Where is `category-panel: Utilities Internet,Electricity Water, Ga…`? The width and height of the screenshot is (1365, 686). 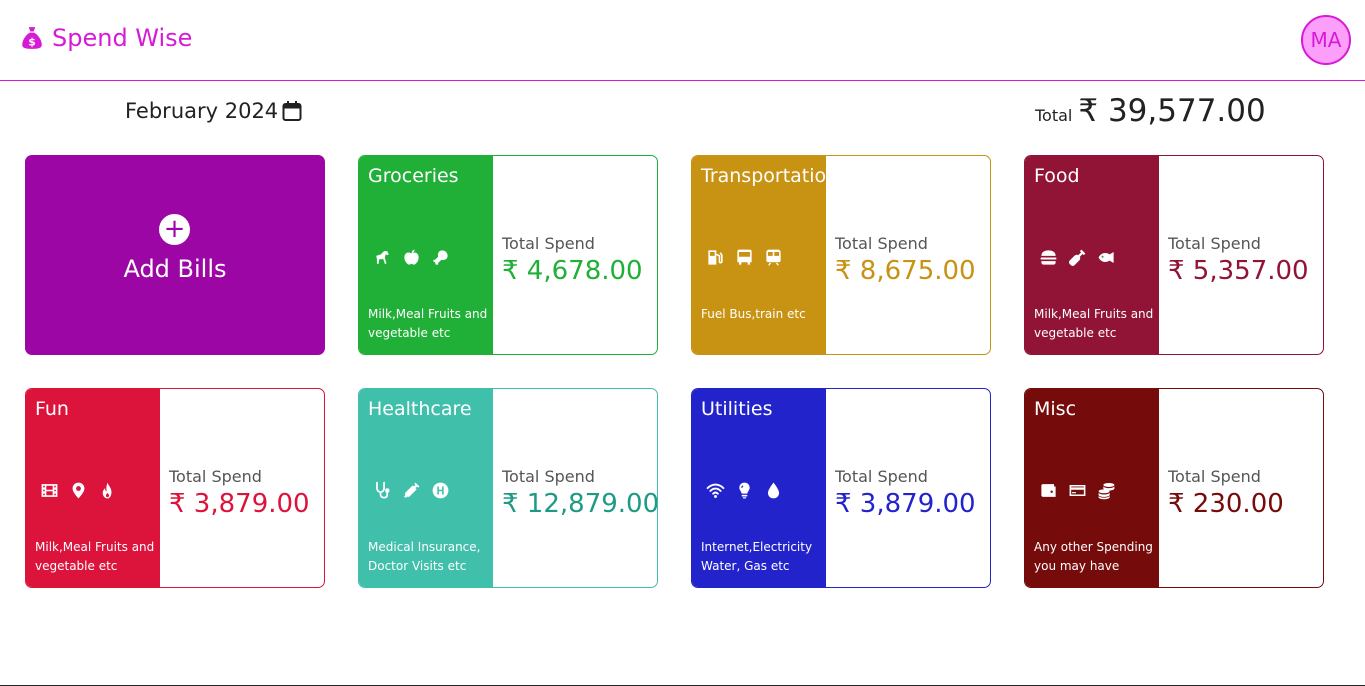 category-panel: Utilities Internet,Electricity Water, Ga… is located at coordinates (759, 488).